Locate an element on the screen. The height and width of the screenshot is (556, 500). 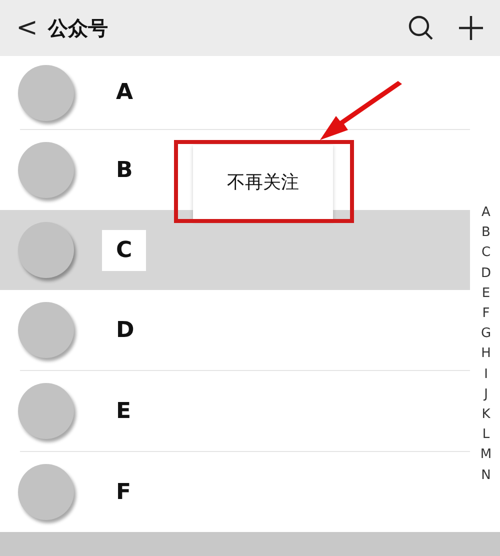
account-name: C is located at coordinates (124, 250).